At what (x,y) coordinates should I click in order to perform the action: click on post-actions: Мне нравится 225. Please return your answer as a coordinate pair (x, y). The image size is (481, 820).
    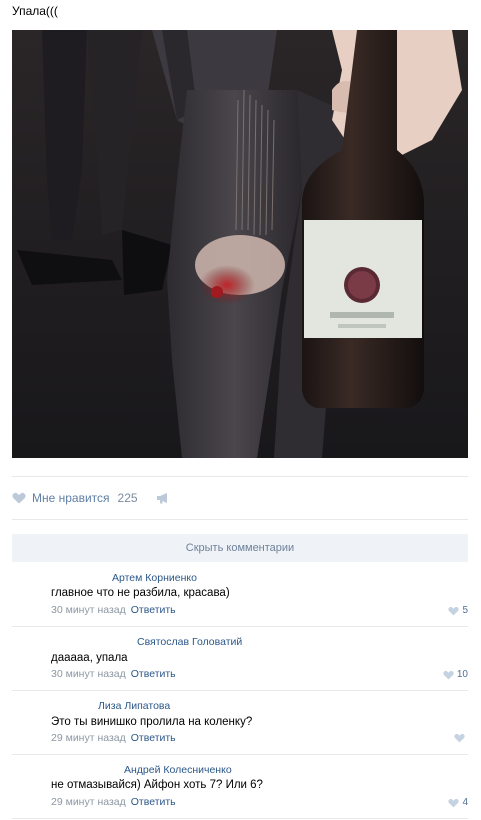
    Looking at the image, I should click on (91, 498).